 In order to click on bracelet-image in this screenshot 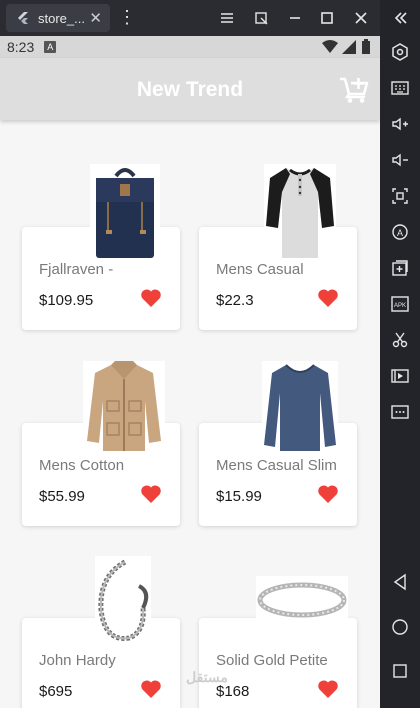, I will do `click(123, 602)`.